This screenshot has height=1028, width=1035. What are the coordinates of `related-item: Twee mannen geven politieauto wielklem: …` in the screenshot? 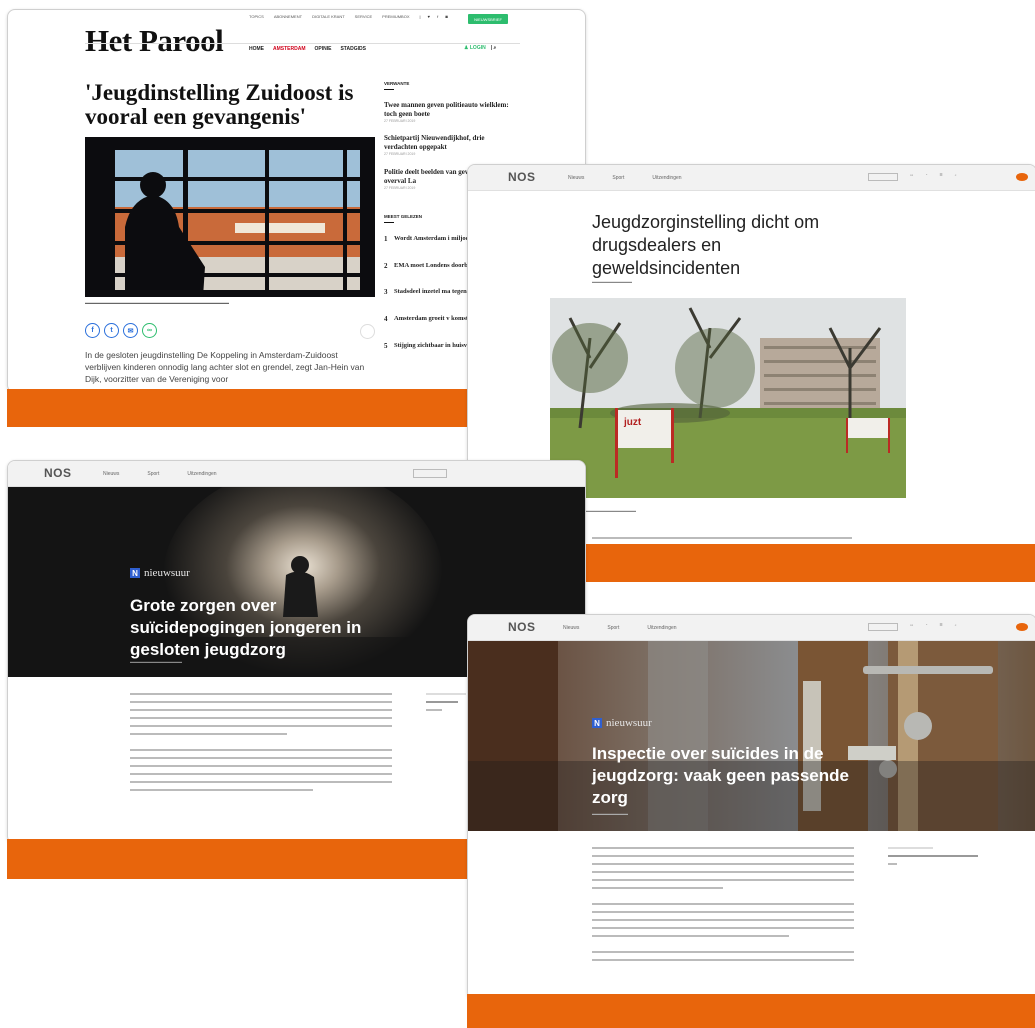 It's located at (446, 112).